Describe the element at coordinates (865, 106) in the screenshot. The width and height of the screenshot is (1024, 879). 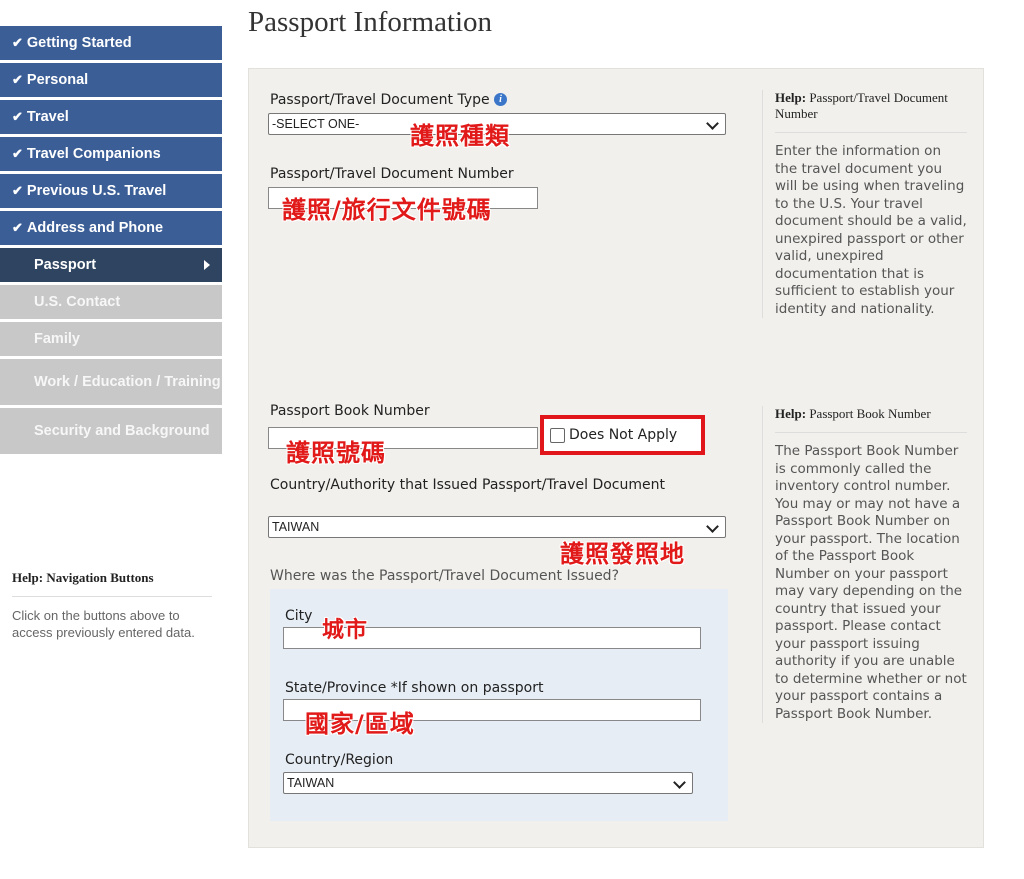
I see `help-title: Help: Passport/Travel Document Number` at that location.